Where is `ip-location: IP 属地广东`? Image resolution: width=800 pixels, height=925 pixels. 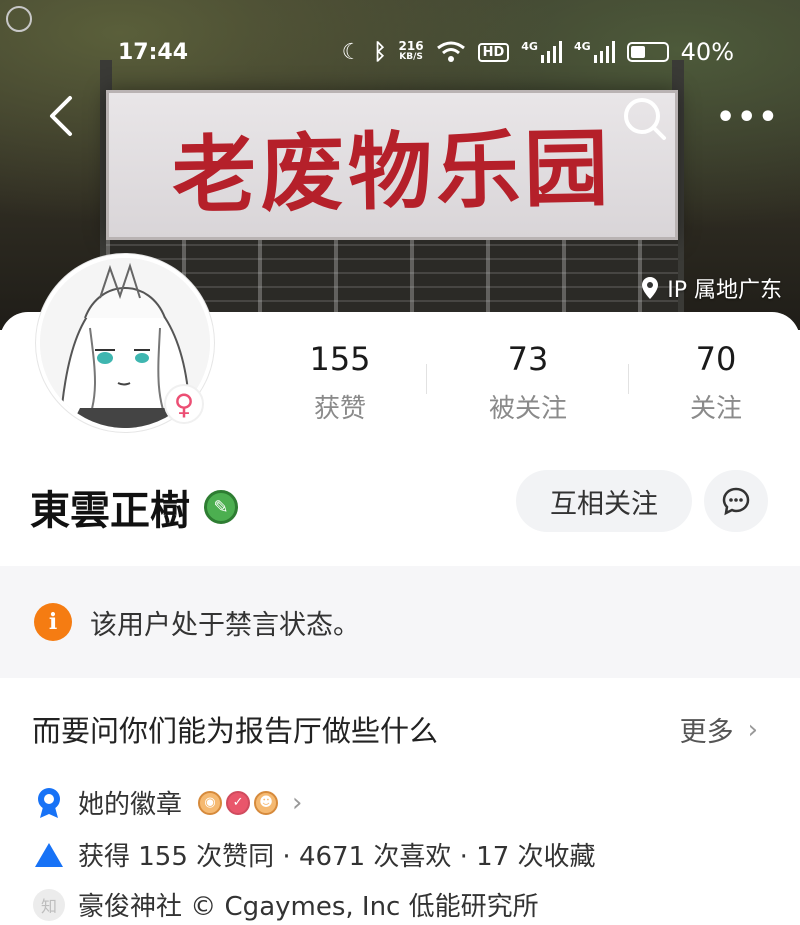 ip-location: IP 属地广东 is located at coordinates (711, 288).